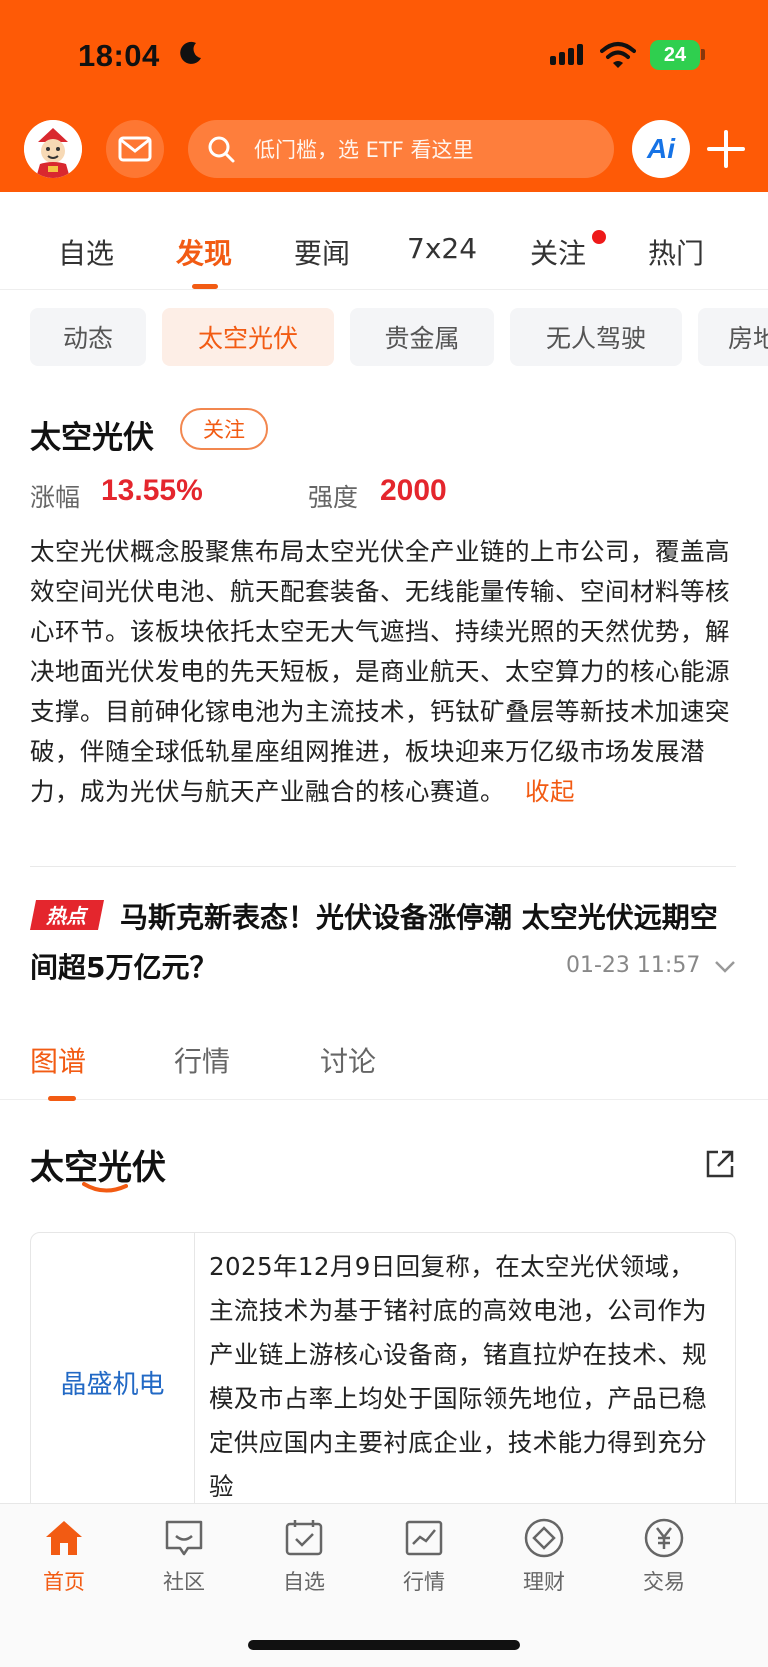  I want to click on nav-tabs: 自选 发现 要闻 7x24 关注 热门, so click(384, 241).